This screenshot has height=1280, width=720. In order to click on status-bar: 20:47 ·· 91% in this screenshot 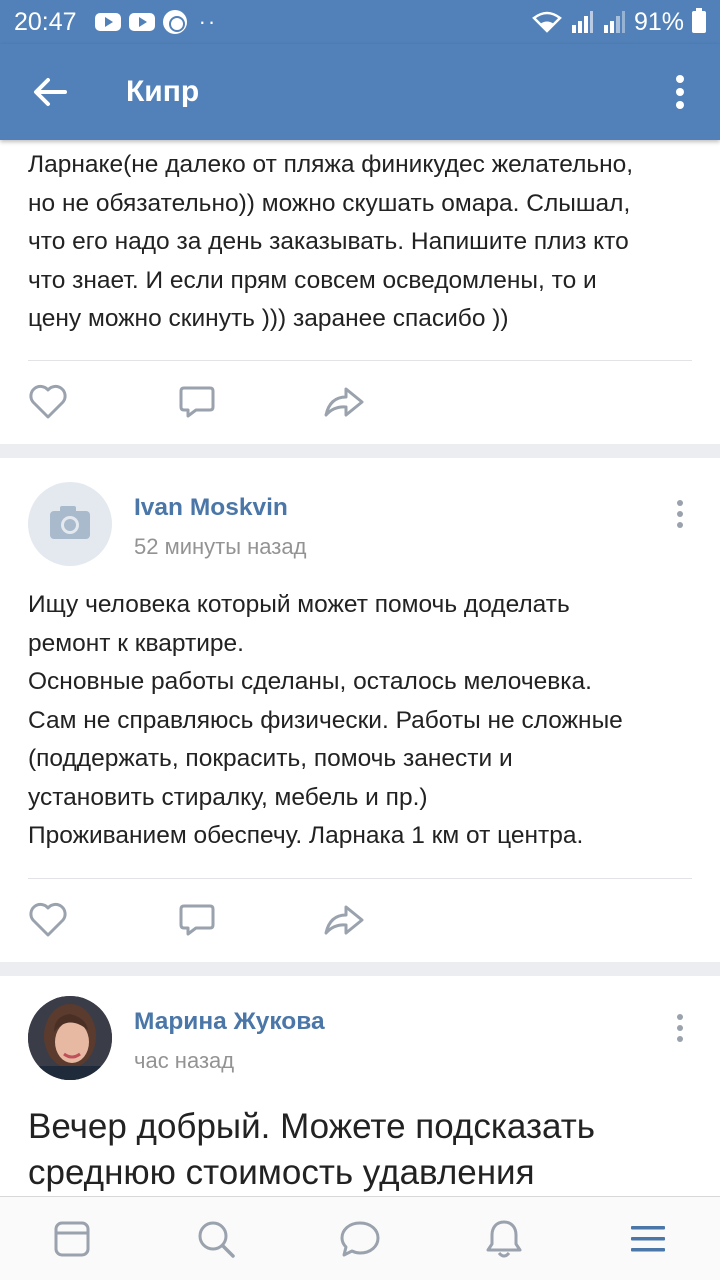, I will do `click(360, 22)`.